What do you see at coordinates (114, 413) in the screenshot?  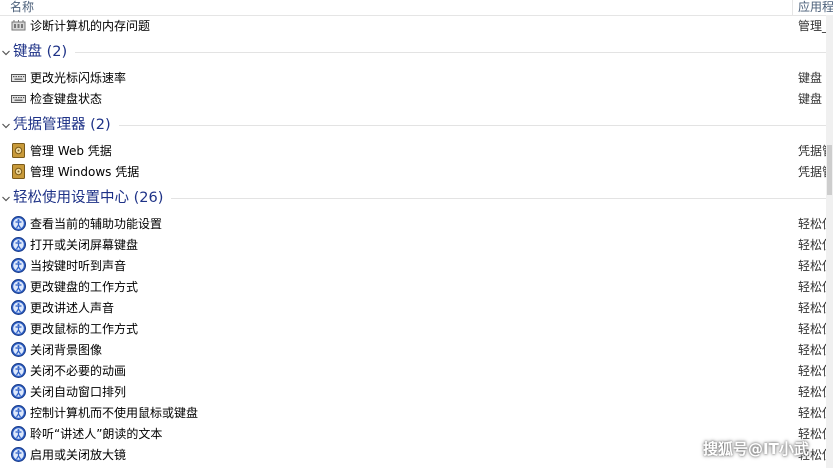 I see `list-item-label: 控制计算机而不使用鼠标或键盘` at bounding box center [114, 413].